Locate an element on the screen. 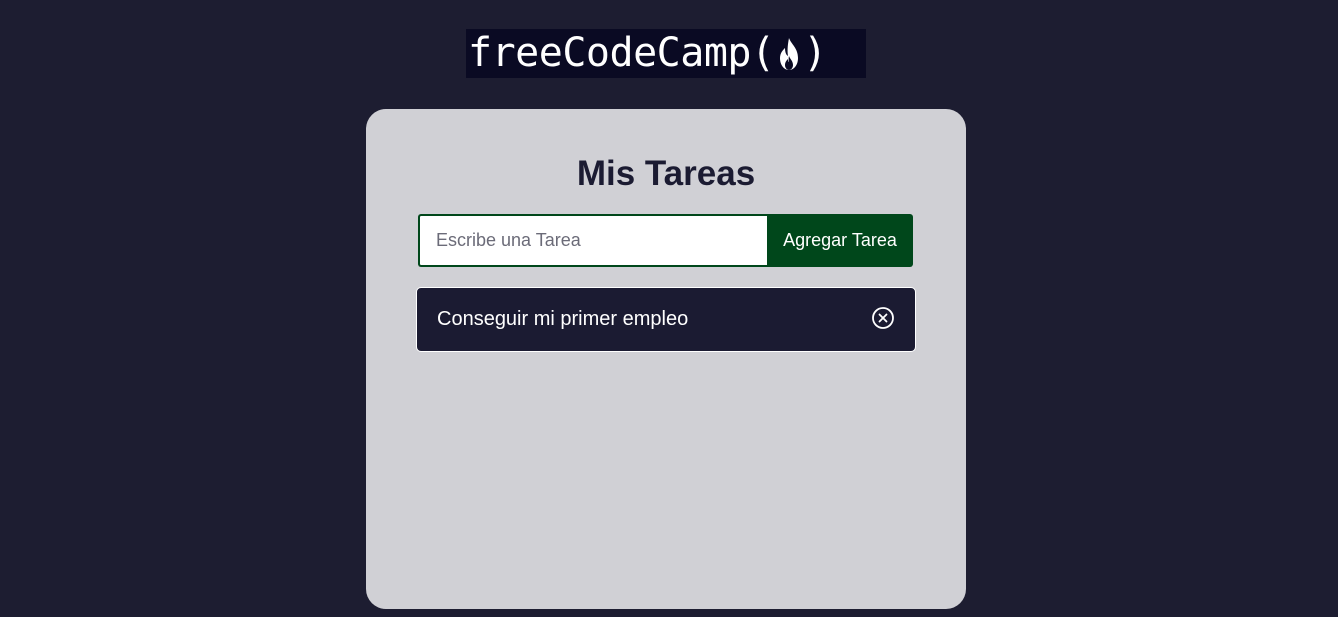  task-input is located at coordinates (592, 240).